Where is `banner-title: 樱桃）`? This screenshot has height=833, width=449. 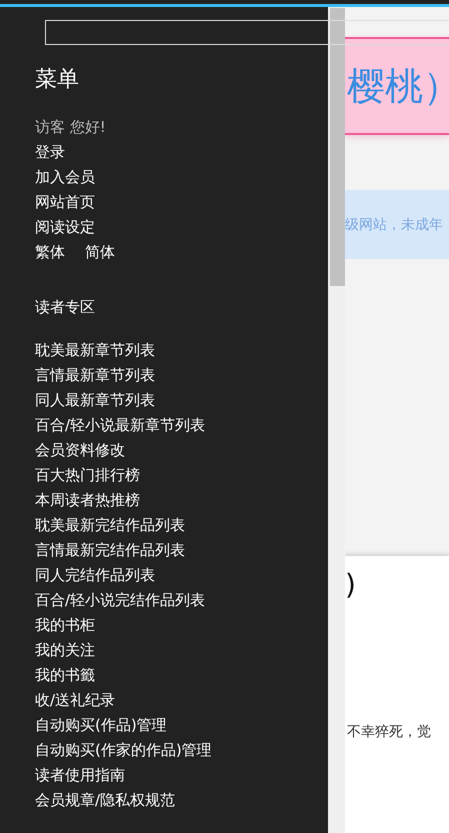 banner-title: 樱桃） is located at coordinates (398, 86).